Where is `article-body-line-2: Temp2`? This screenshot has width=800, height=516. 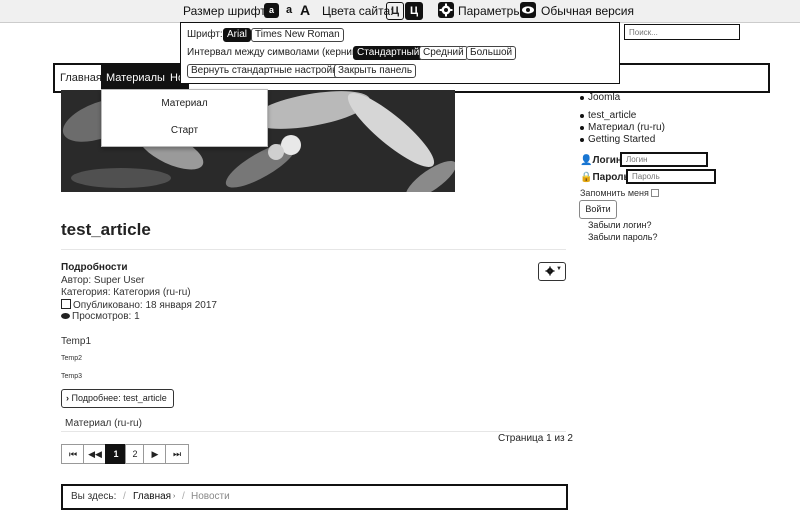
article-body-line-2: Temp2 is located at coordinates (72, 358).